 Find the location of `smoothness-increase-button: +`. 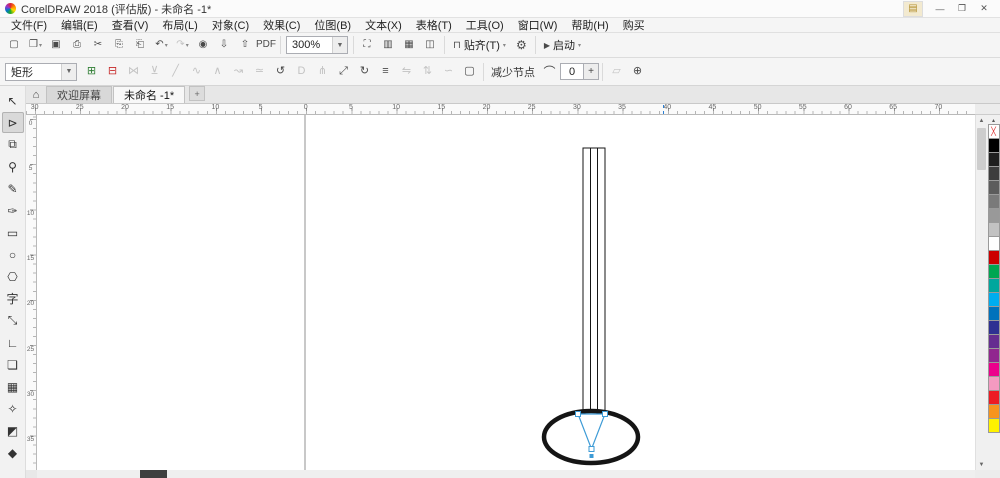

smoothness-increase-button: + is located at coordinates (591, 71).